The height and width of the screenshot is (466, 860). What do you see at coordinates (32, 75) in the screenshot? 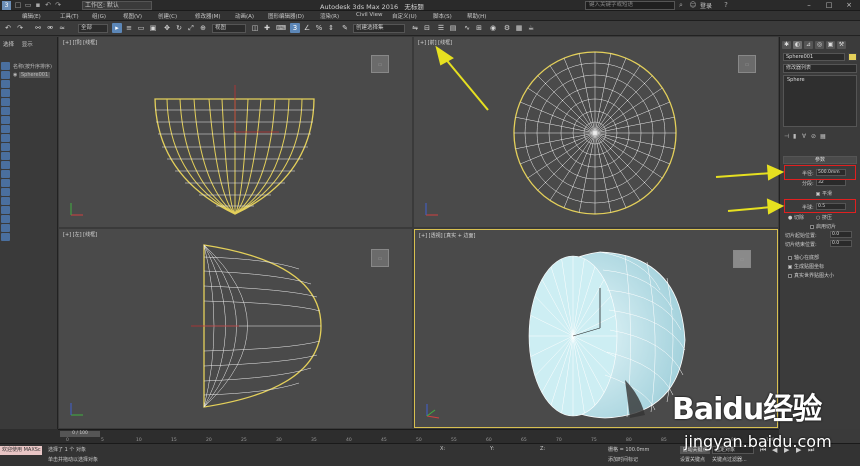
I see `tree-item-sphere: ◉ Sphere001` at bounding box center [32, 75].